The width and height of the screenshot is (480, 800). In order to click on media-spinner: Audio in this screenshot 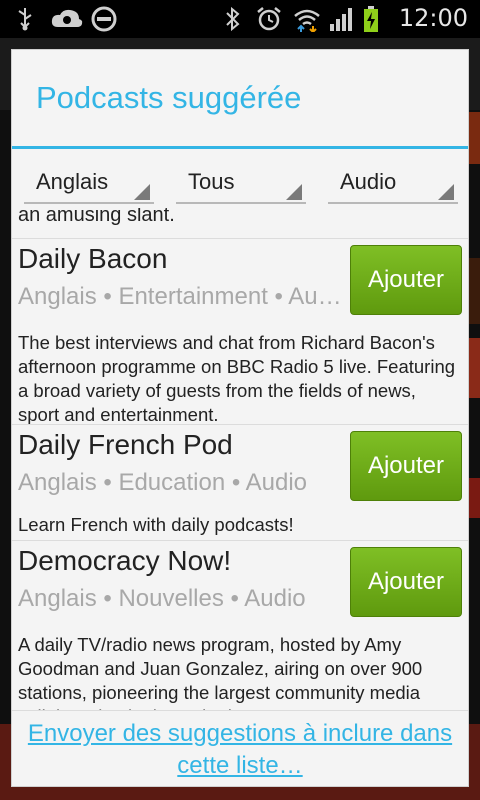, I will do `click(393, 183)`.